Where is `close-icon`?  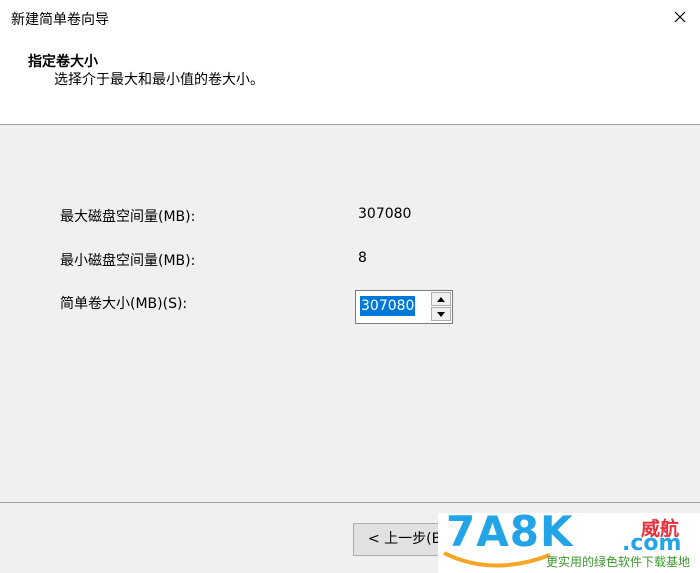 close-icon is located at coordinates (680, 17).